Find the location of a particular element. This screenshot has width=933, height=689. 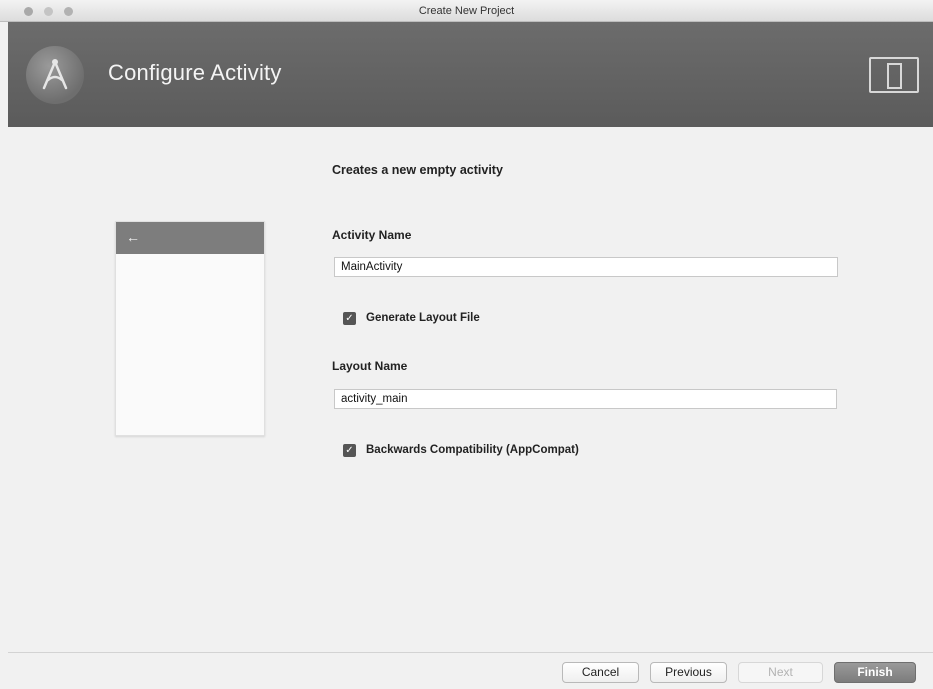

template-description: Creates a new empty activity is located at coordinates (417, 170).